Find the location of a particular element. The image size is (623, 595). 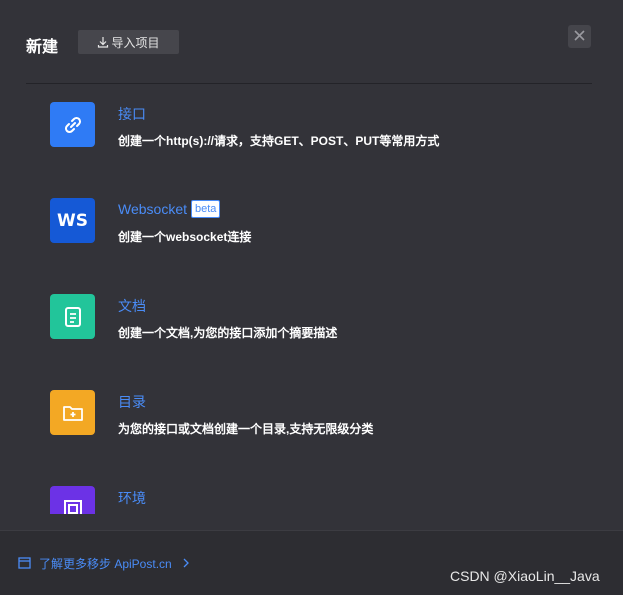

item-interface: 接口 创建一个http(s)://请求，支持GET、POST、PUT等常用方式 is located at coordinates (320, 132).